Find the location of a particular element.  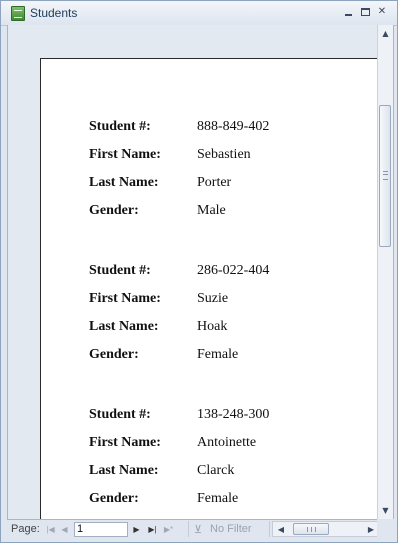

maximize-button is located at coordinates (365, 12).